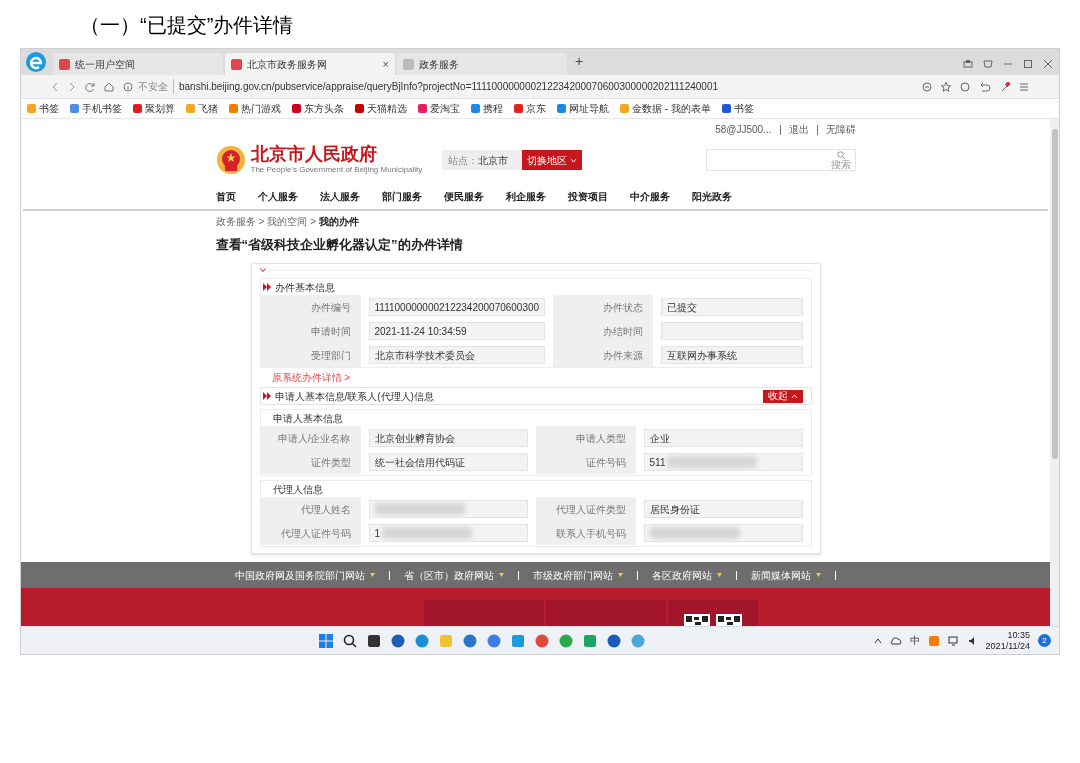  What do you see at coordinates (552, 160) in the screenshot?
I see `switch-region-button: 切换地区` at bounding box center [552, 160].